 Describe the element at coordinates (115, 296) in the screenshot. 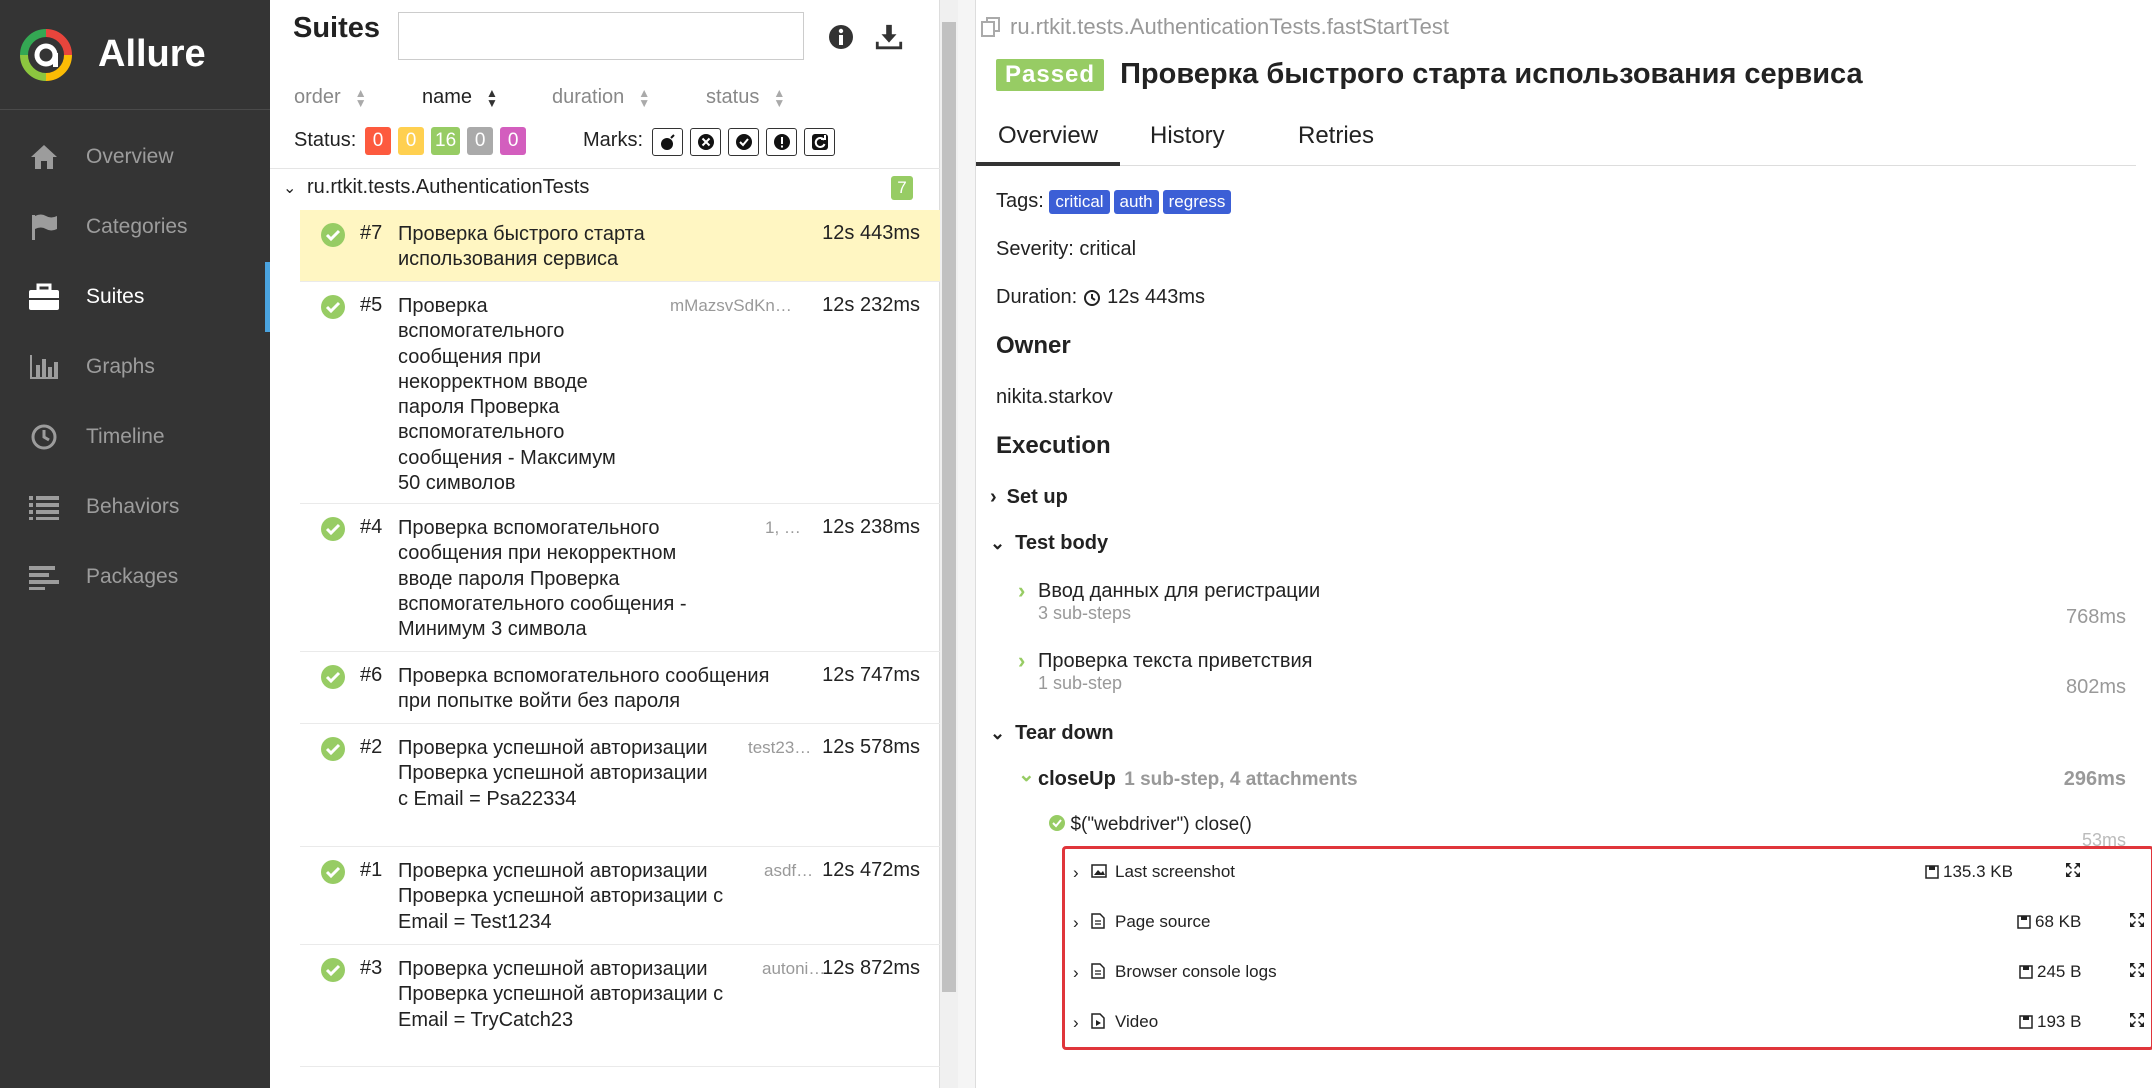

I see `sidebar-item-label: Suites` at that location.